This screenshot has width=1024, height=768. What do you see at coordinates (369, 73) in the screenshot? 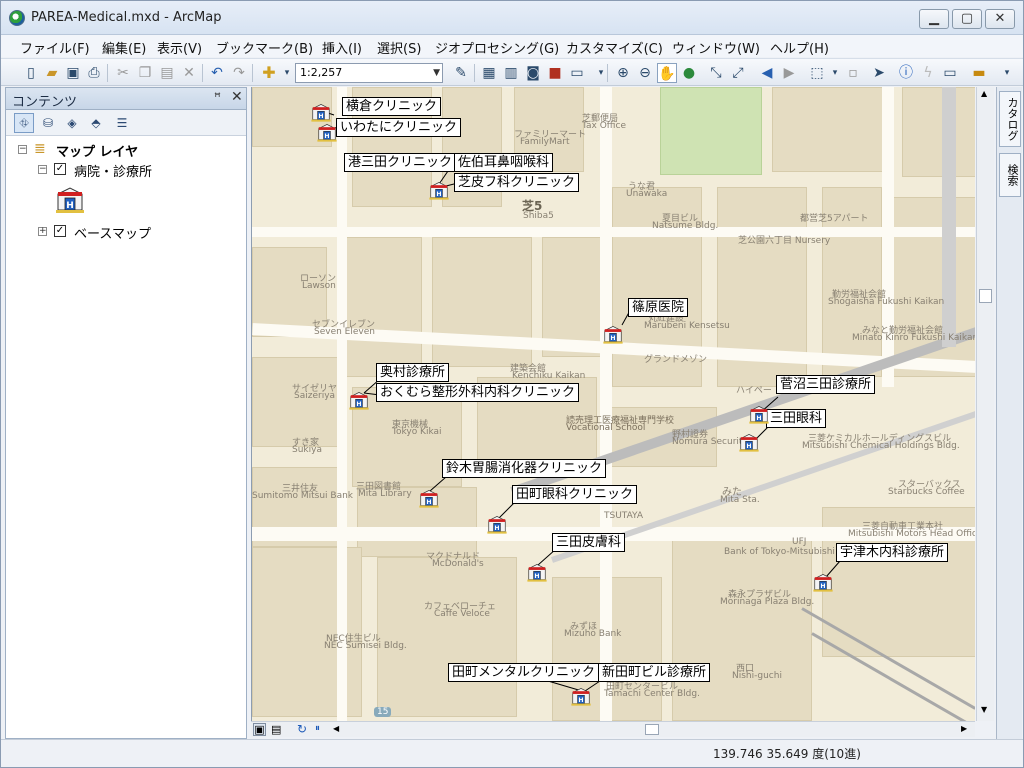
I see `map-scale-box: 1:2,257 ▼` at bounding box center [369, 73].